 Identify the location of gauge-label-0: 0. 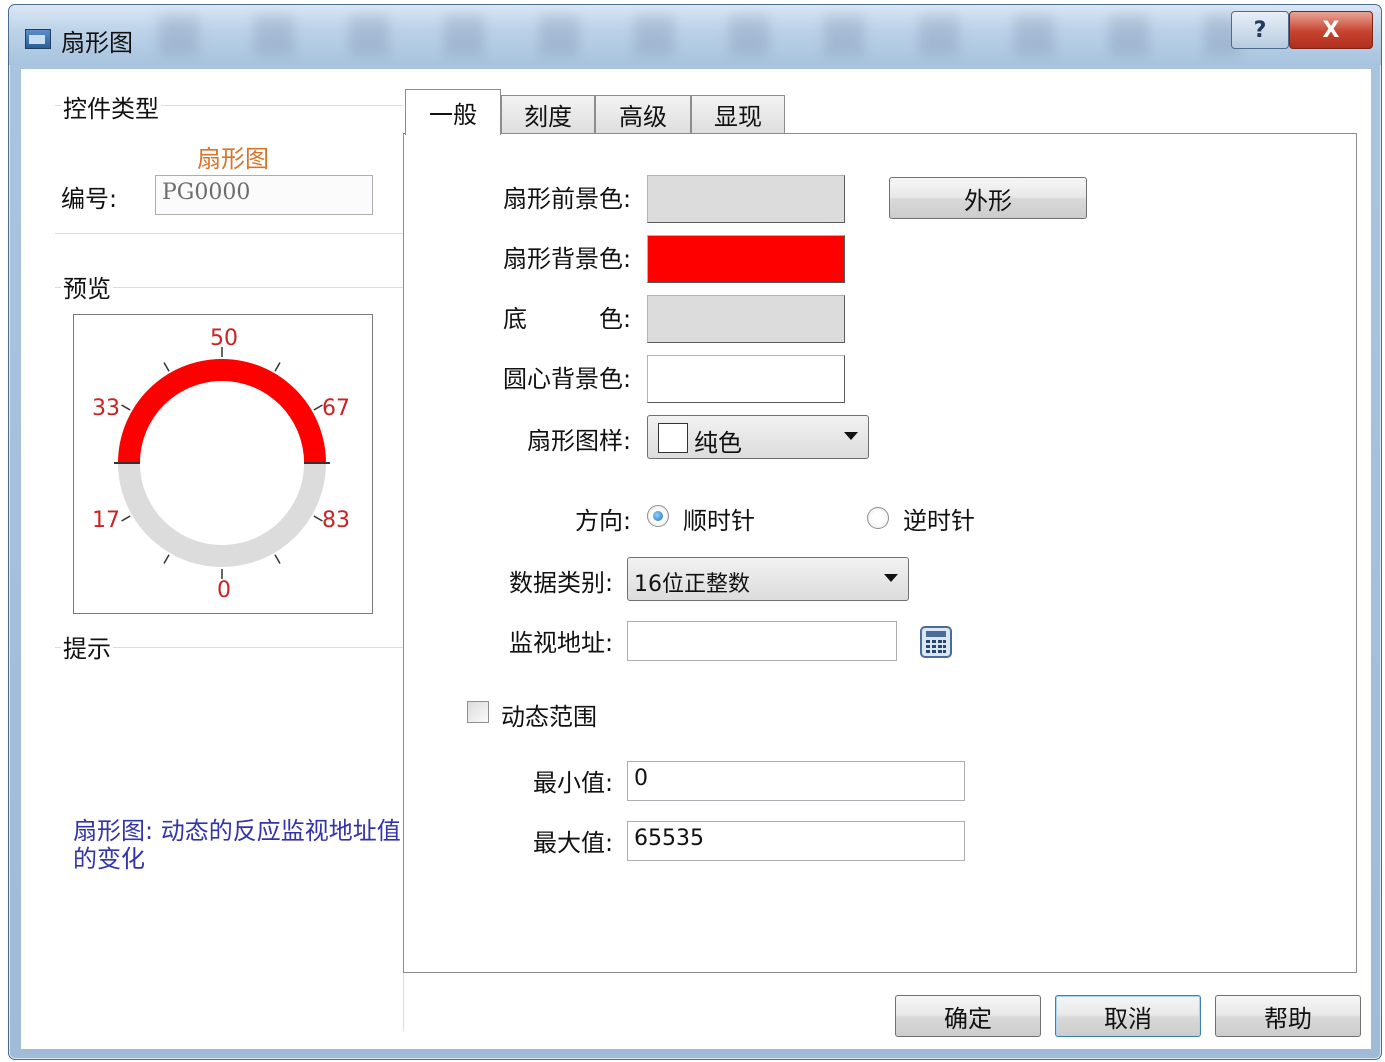
(224, 590).